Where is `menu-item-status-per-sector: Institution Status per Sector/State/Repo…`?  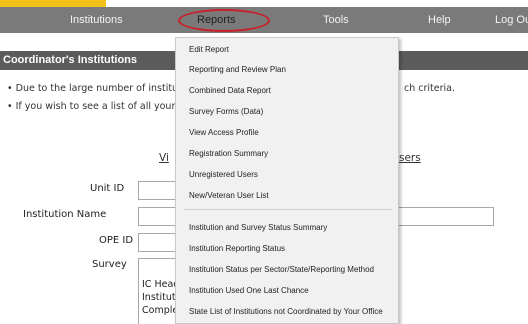
menu-item-status-per-sector: Institution Status per Sector/State/Repo… is located at coordinates (281, 269).